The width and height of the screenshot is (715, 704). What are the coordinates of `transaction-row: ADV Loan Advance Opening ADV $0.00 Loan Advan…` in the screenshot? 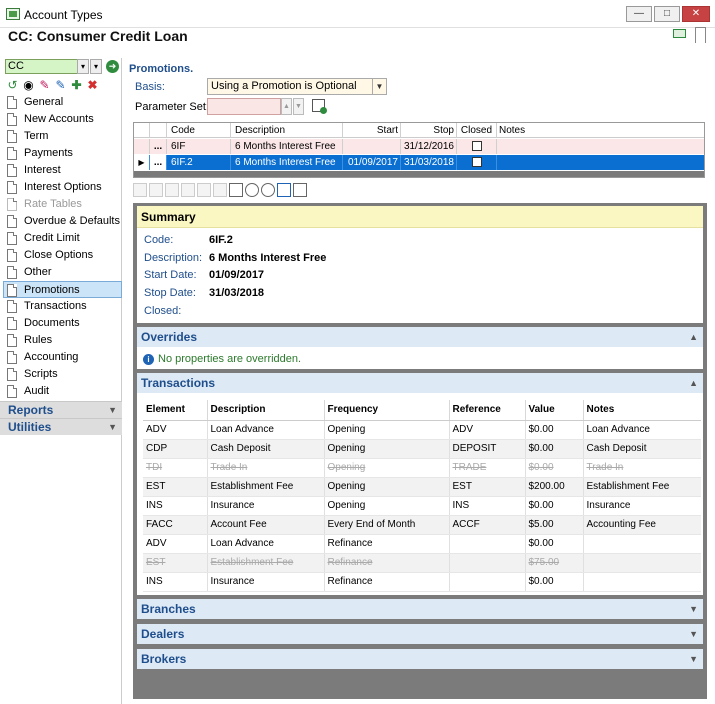 It's located at (422, 430).